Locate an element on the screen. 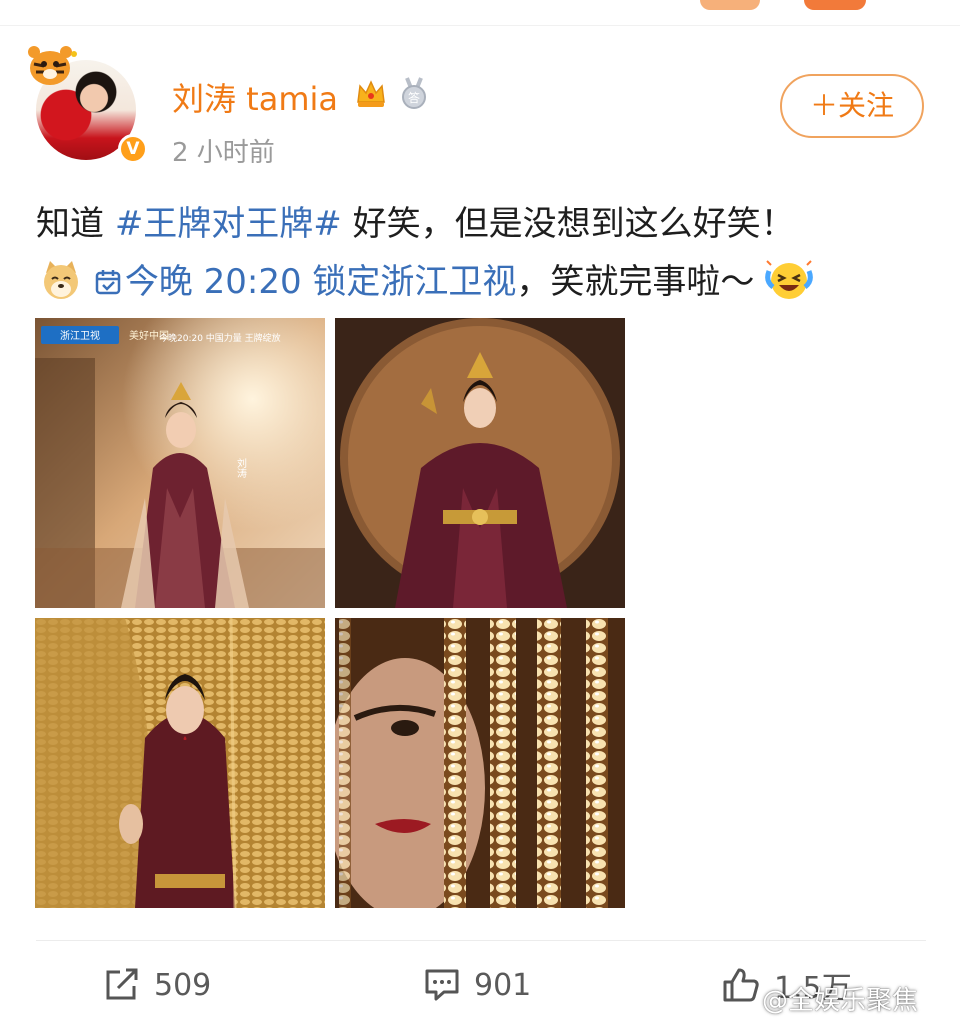  tiger-pendant-icon is located at coordinates (52, 65).